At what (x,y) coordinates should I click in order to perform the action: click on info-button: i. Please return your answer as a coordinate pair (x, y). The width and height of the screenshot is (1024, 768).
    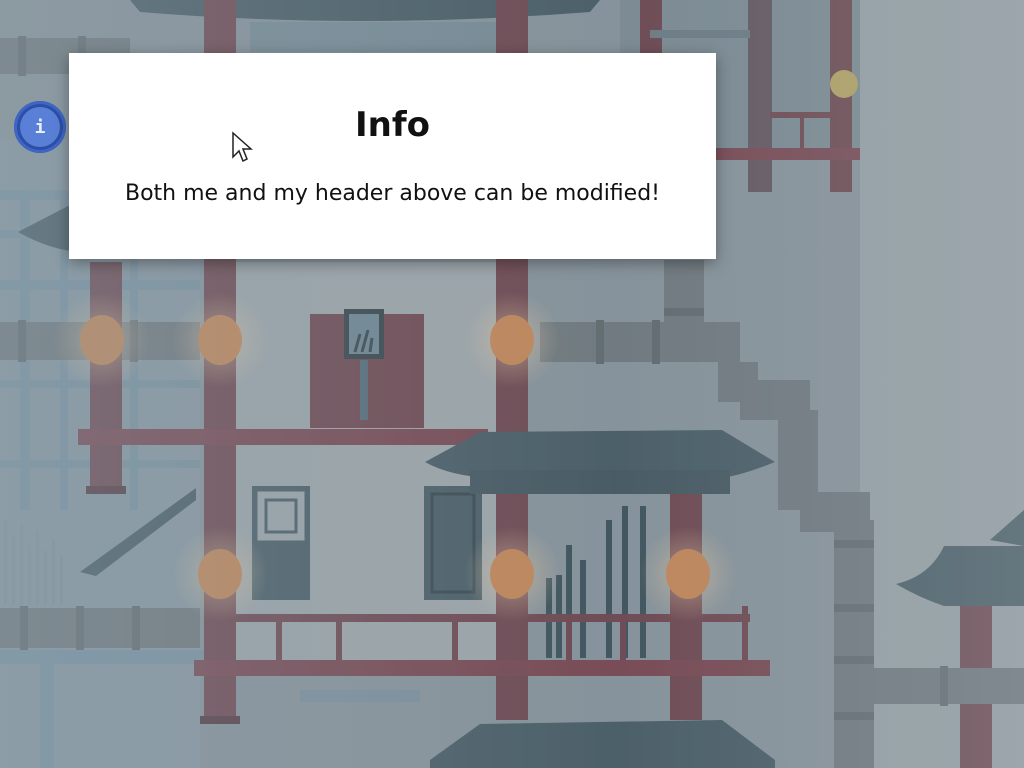
    Looking at the image, I should click on (40, 127).